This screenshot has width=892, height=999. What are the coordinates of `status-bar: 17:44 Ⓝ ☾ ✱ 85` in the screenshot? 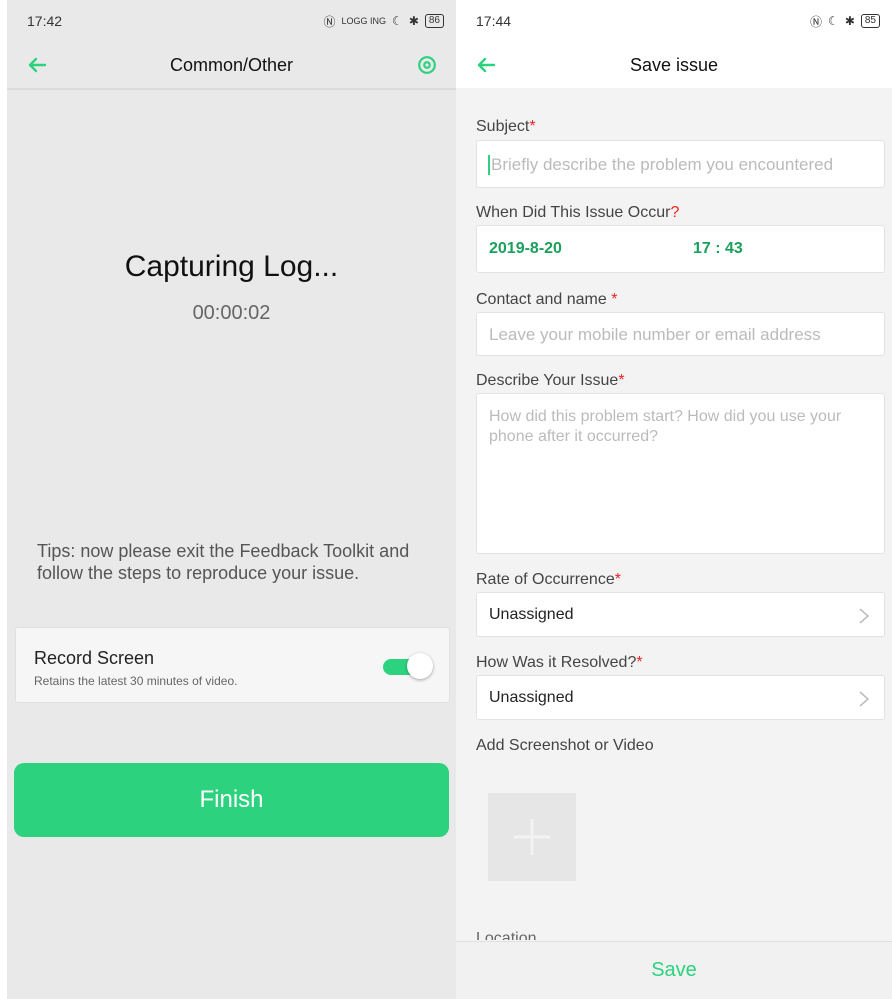 It's located at (674, 21).